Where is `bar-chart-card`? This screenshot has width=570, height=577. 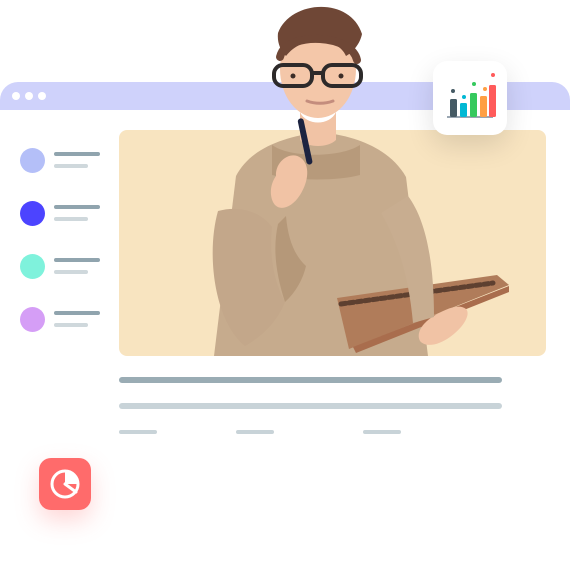 bar-chart-card is located at coordinates (470, 98).